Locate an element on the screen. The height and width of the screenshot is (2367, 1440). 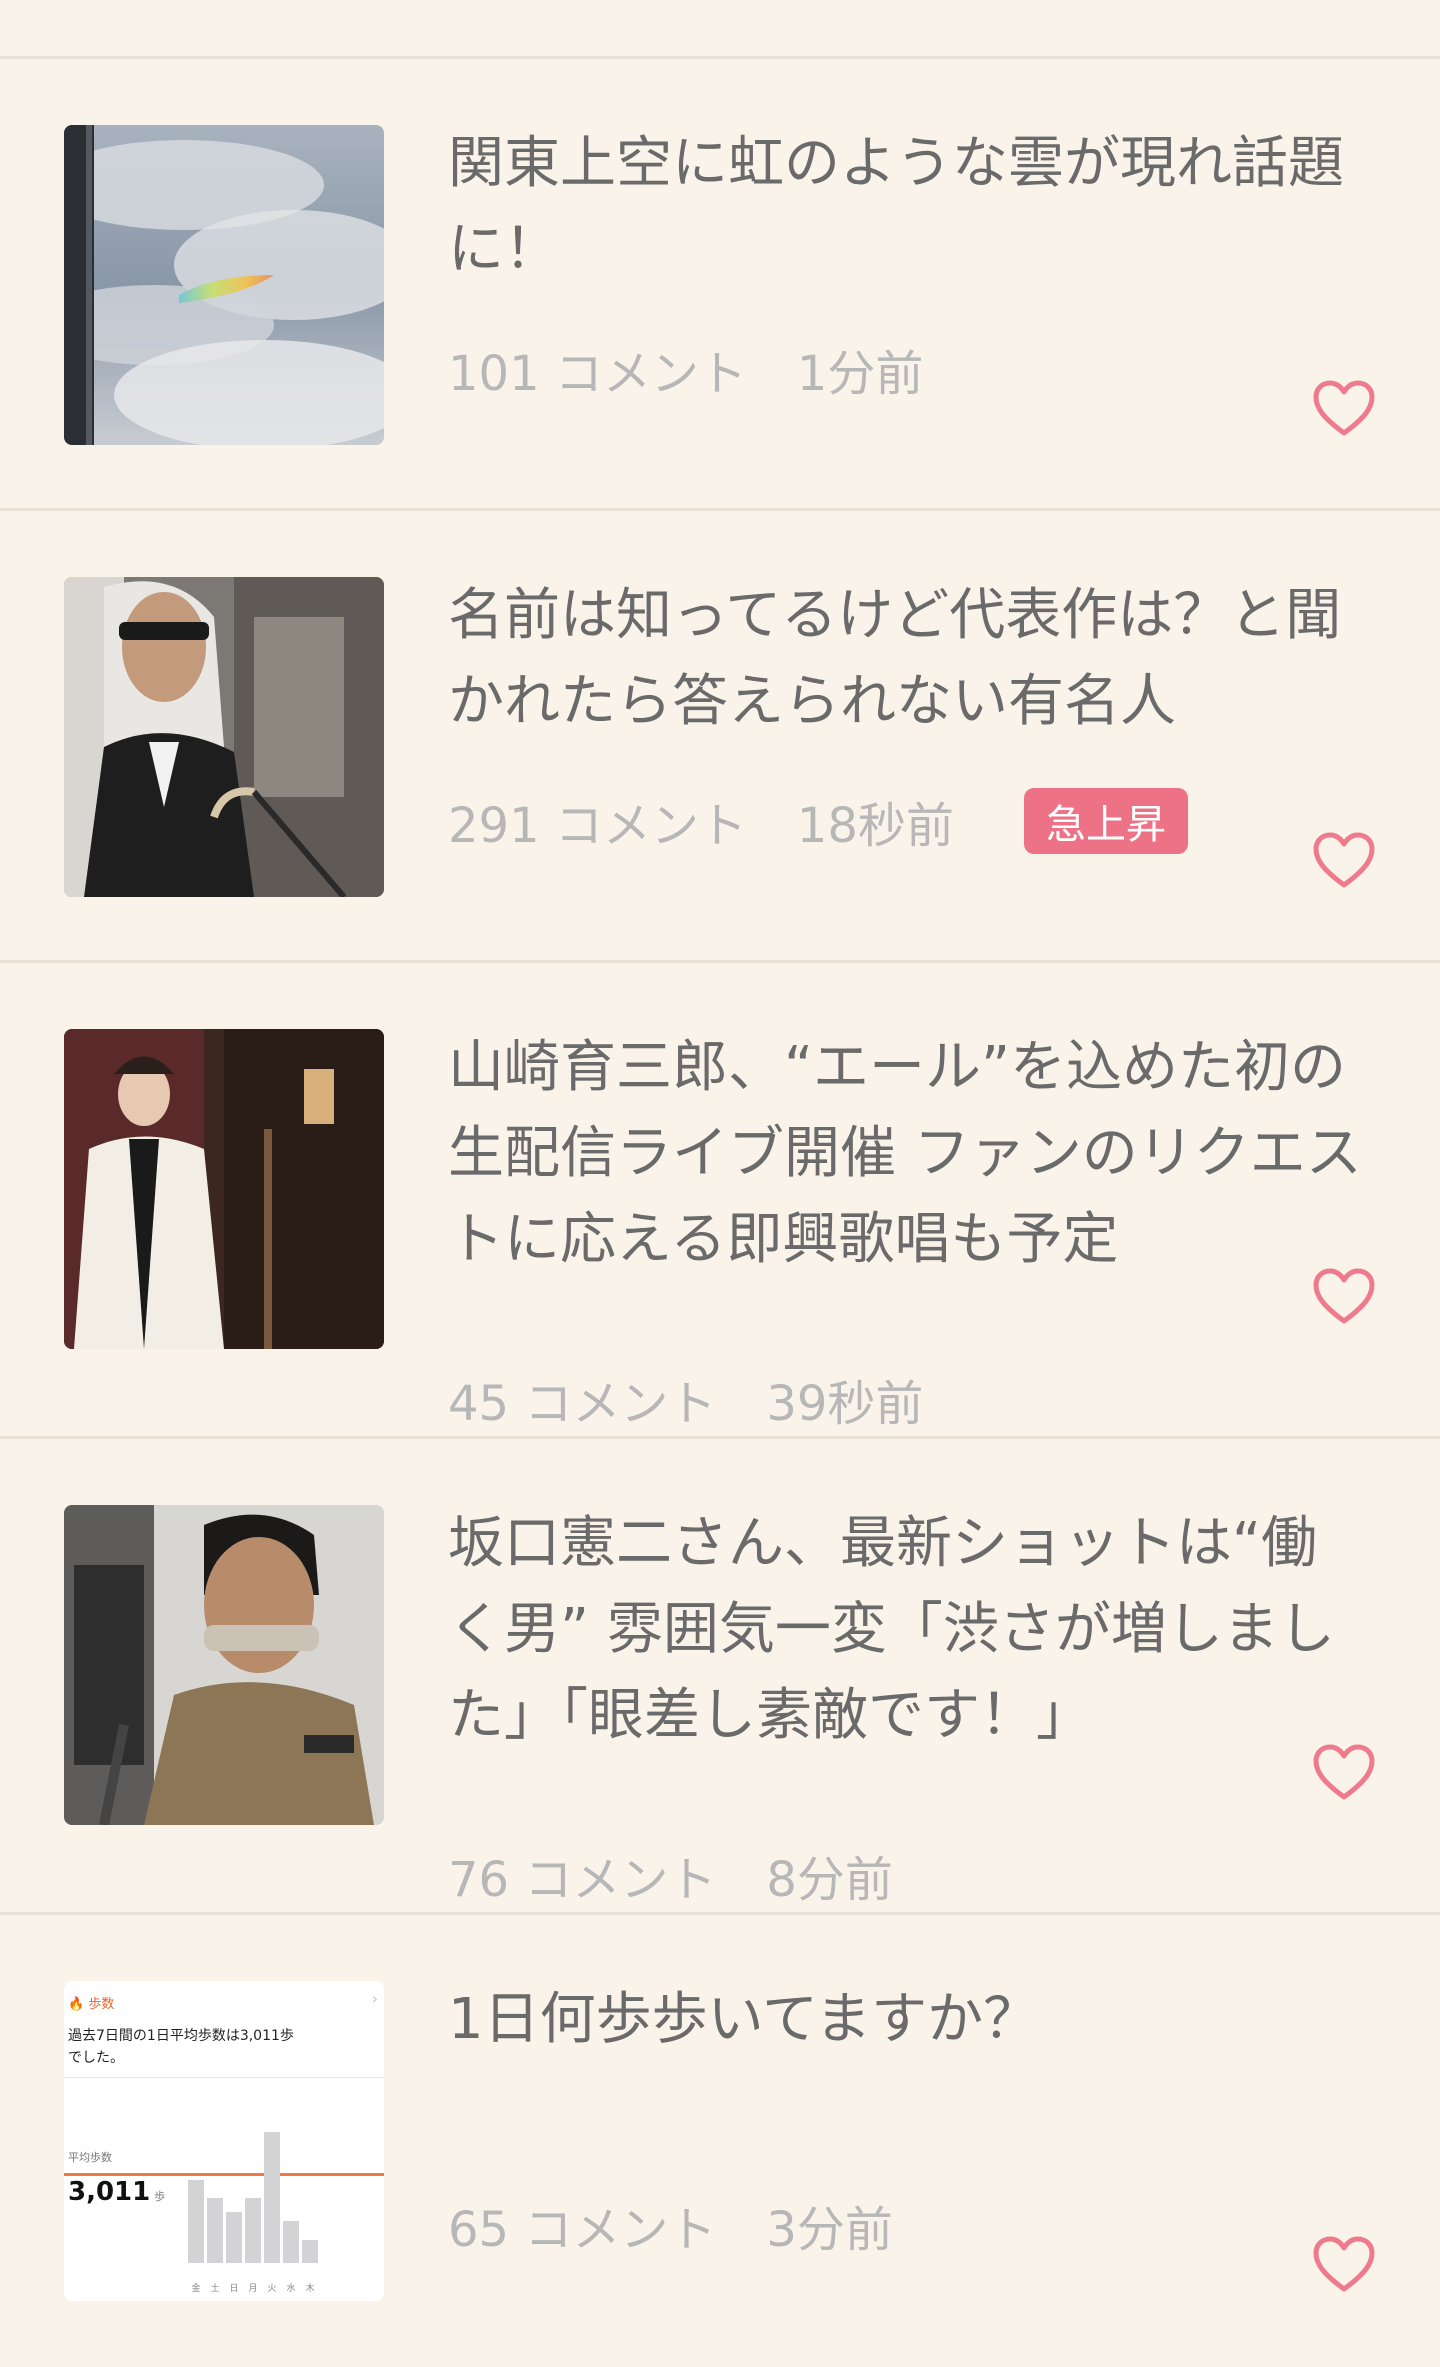
posted-time: 39秒前 is located at coordinates (845, 1404).